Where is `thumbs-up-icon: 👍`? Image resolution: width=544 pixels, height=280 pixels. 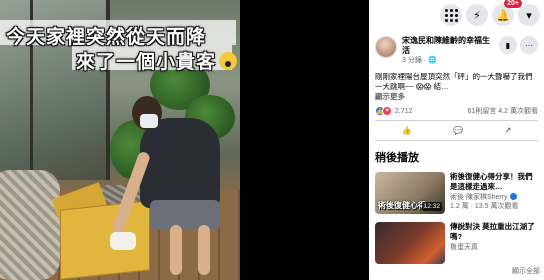 thumbs-up-icon: 👍 is located at coordinates (406, 130).